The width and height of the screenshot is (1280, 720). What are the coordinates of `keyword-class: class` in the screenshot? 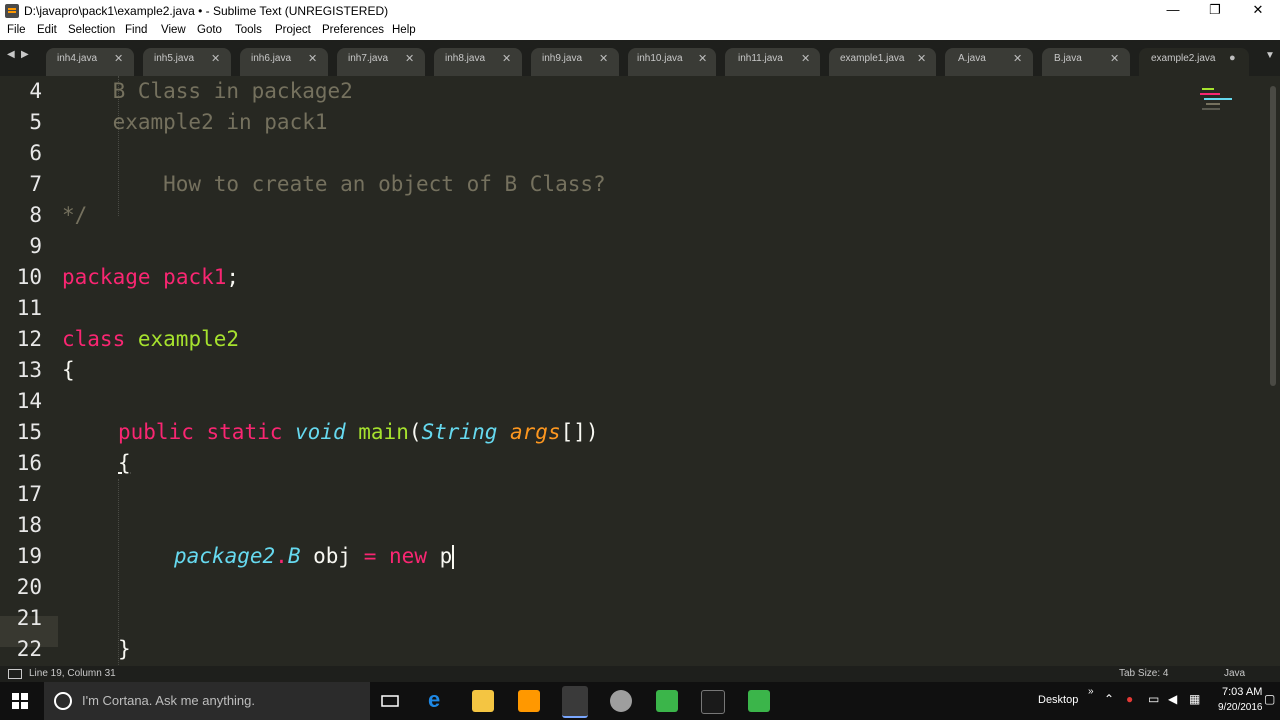 It's located at (94, 339).